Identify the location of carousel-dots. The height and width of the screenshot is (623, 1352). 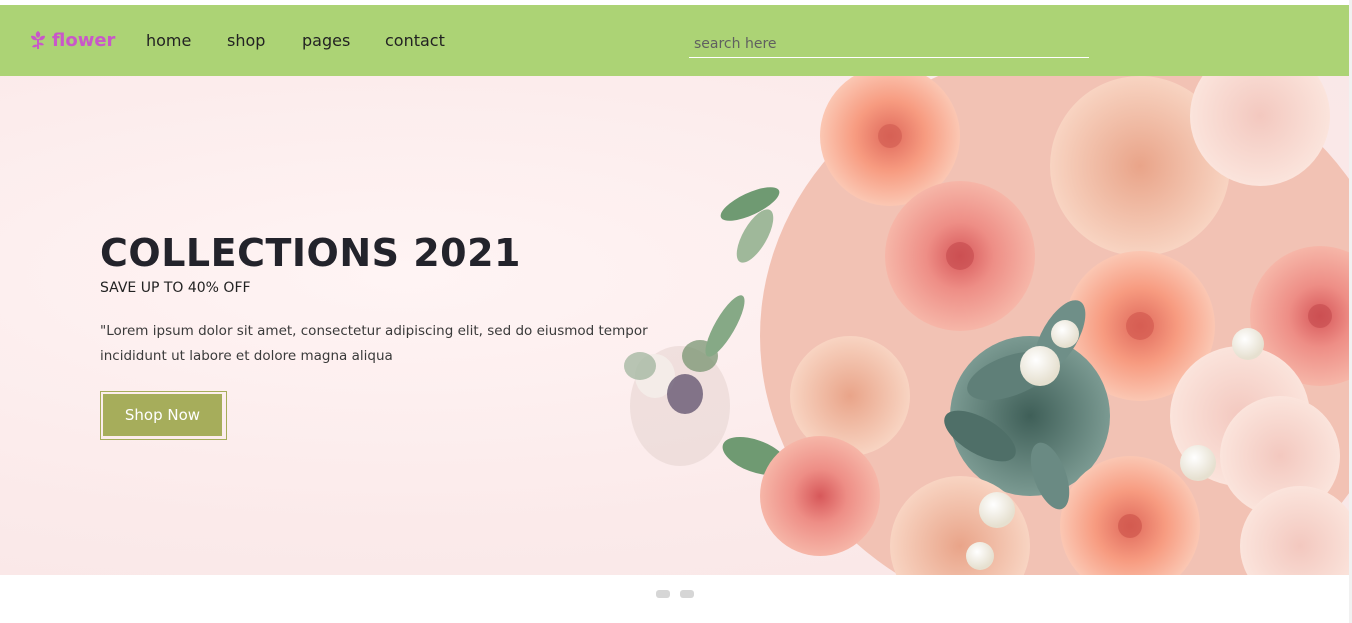
(675, 594).